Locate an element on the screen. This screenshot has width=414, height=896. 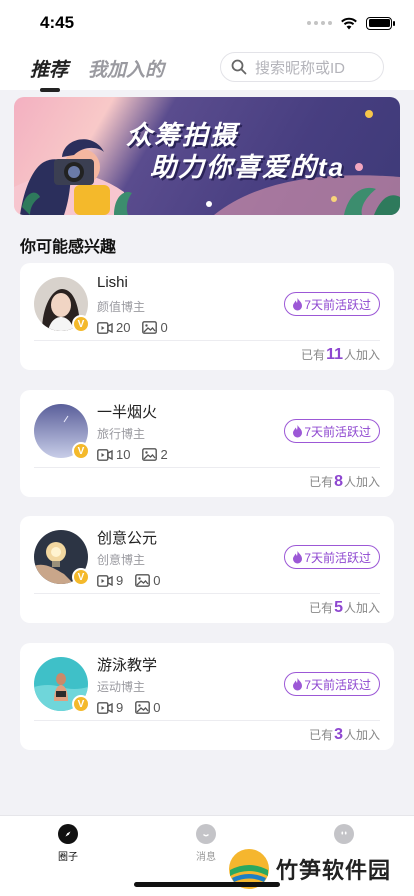
status-icons is located at coordinates (351, 23).